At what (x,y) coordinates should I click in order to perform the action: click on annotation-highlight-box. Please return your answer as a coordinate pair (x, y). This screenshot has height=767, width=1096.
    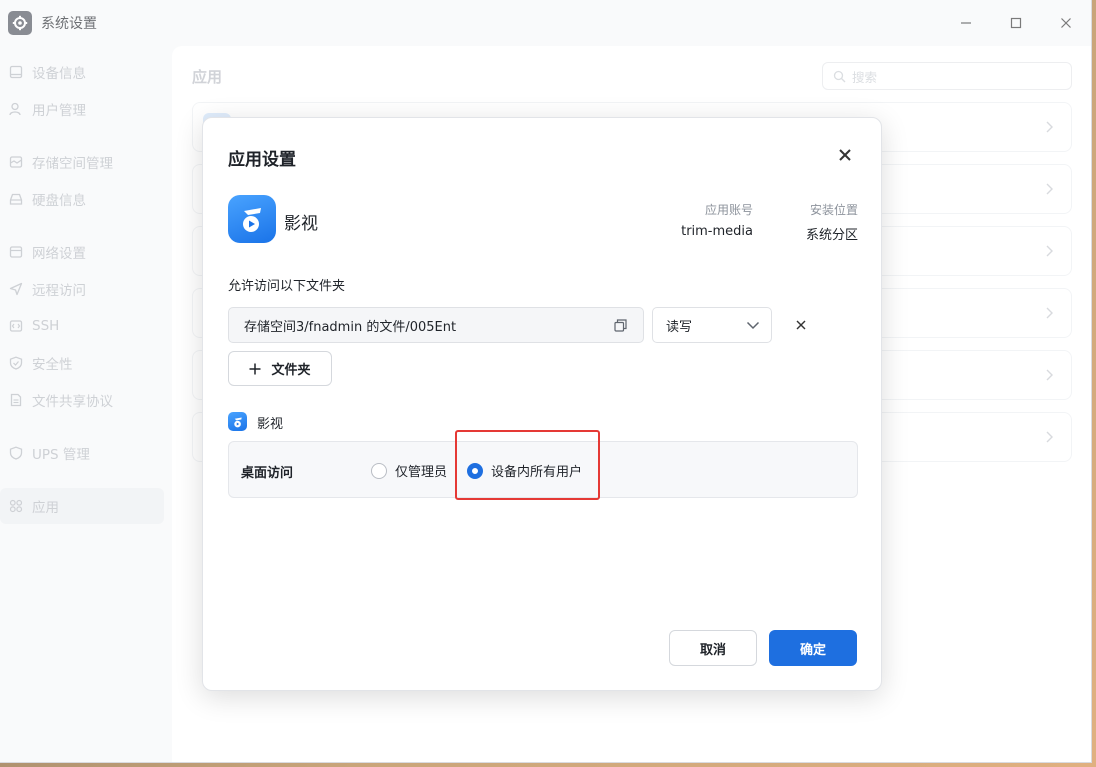
    Looking at the image, I should click on (527, 465).